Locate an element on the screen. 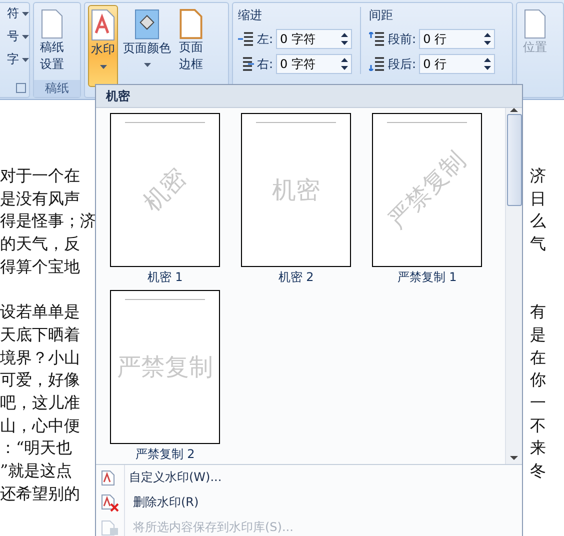 The width and height of the screenshot is (564, 536). paper-setup-button: 稿纸 设置 is located at coordinates (52, 41).